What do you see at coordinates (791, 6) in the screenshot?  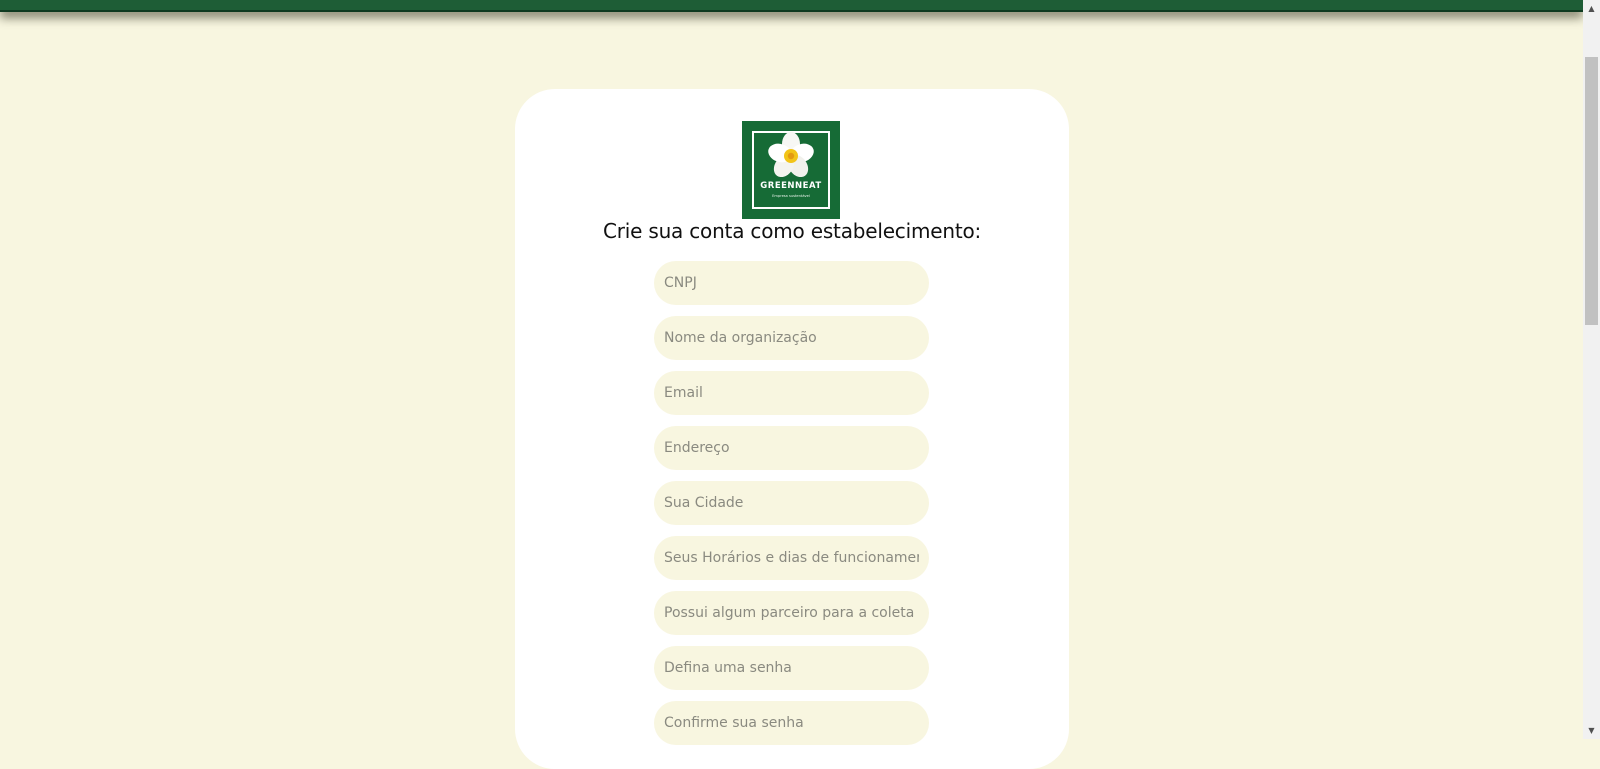 I see `top-header-bar` at bounding box center [791, 6].